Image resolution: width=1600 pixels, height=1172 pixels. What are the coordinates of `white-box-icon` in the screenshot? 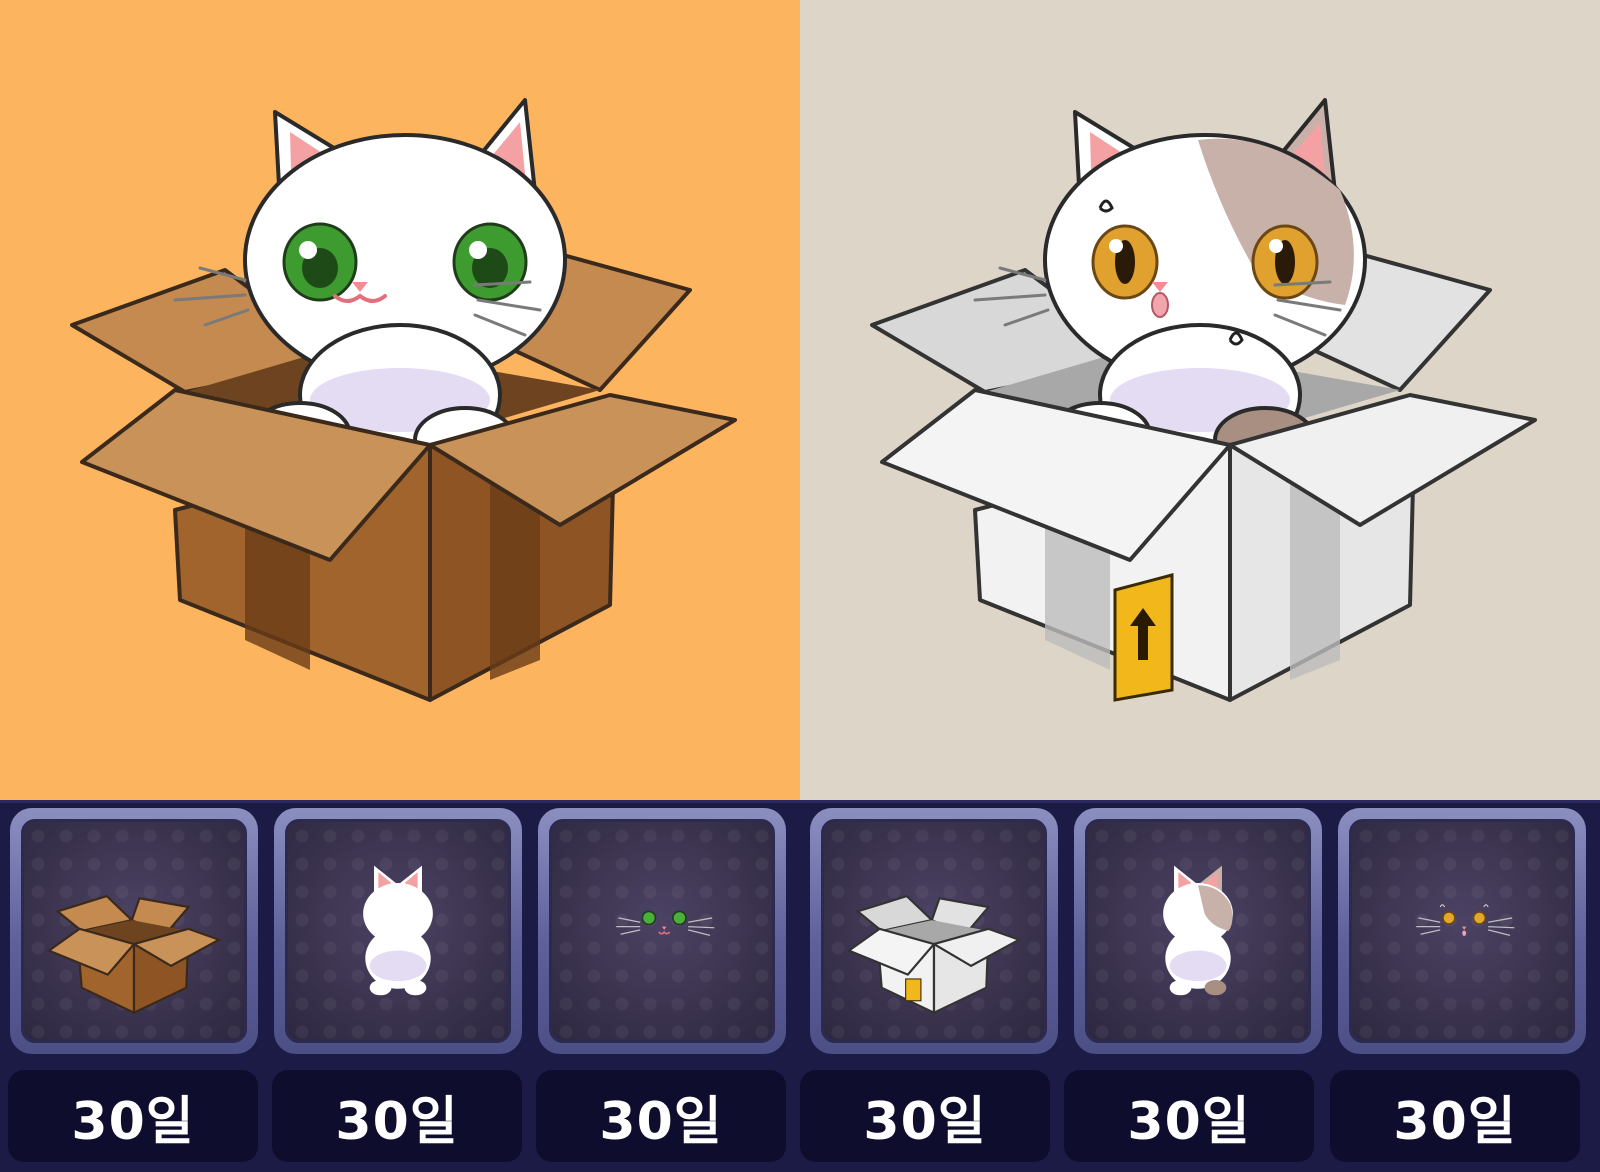 It's located at (934, 954).